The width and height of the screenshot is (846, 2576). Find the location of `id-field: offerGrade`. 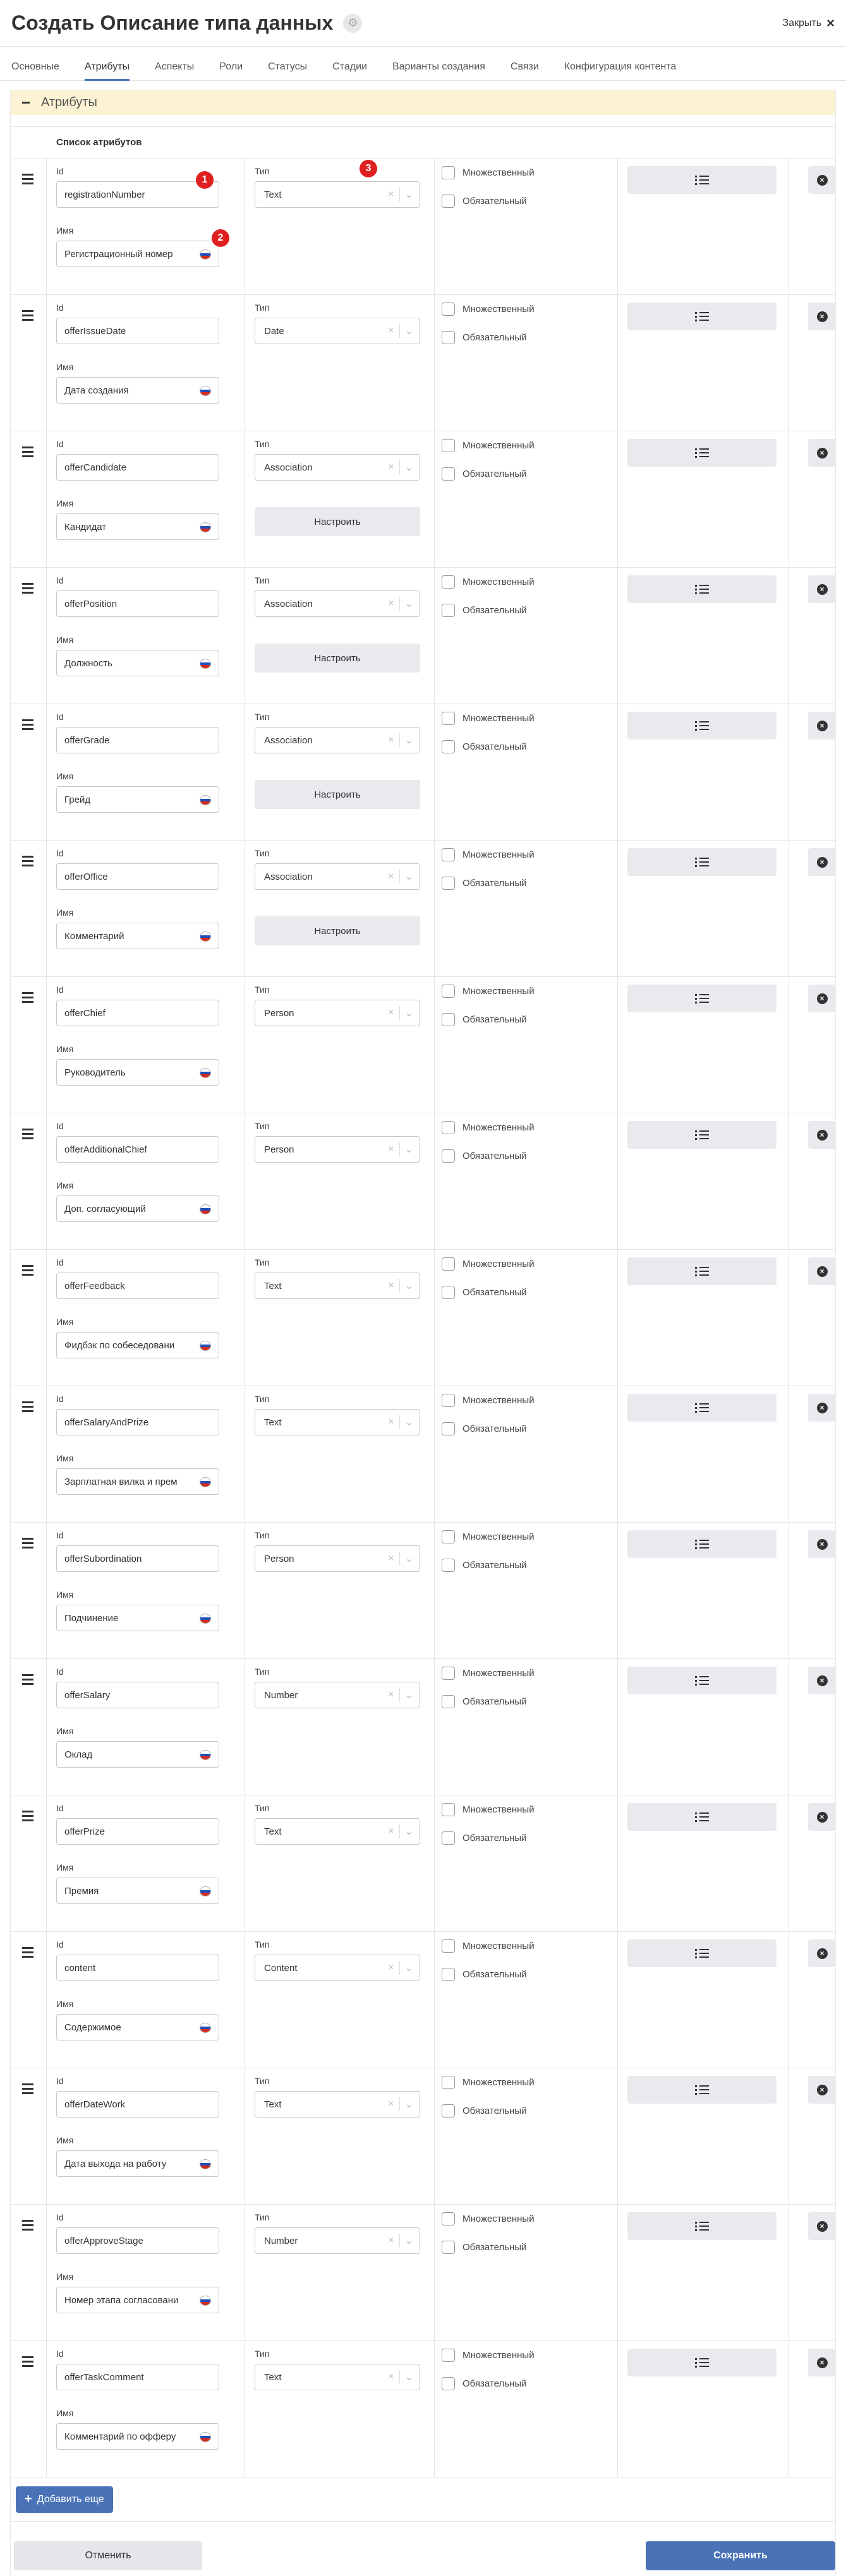

id-field: offerGrade is located at coordinates (137, 740).